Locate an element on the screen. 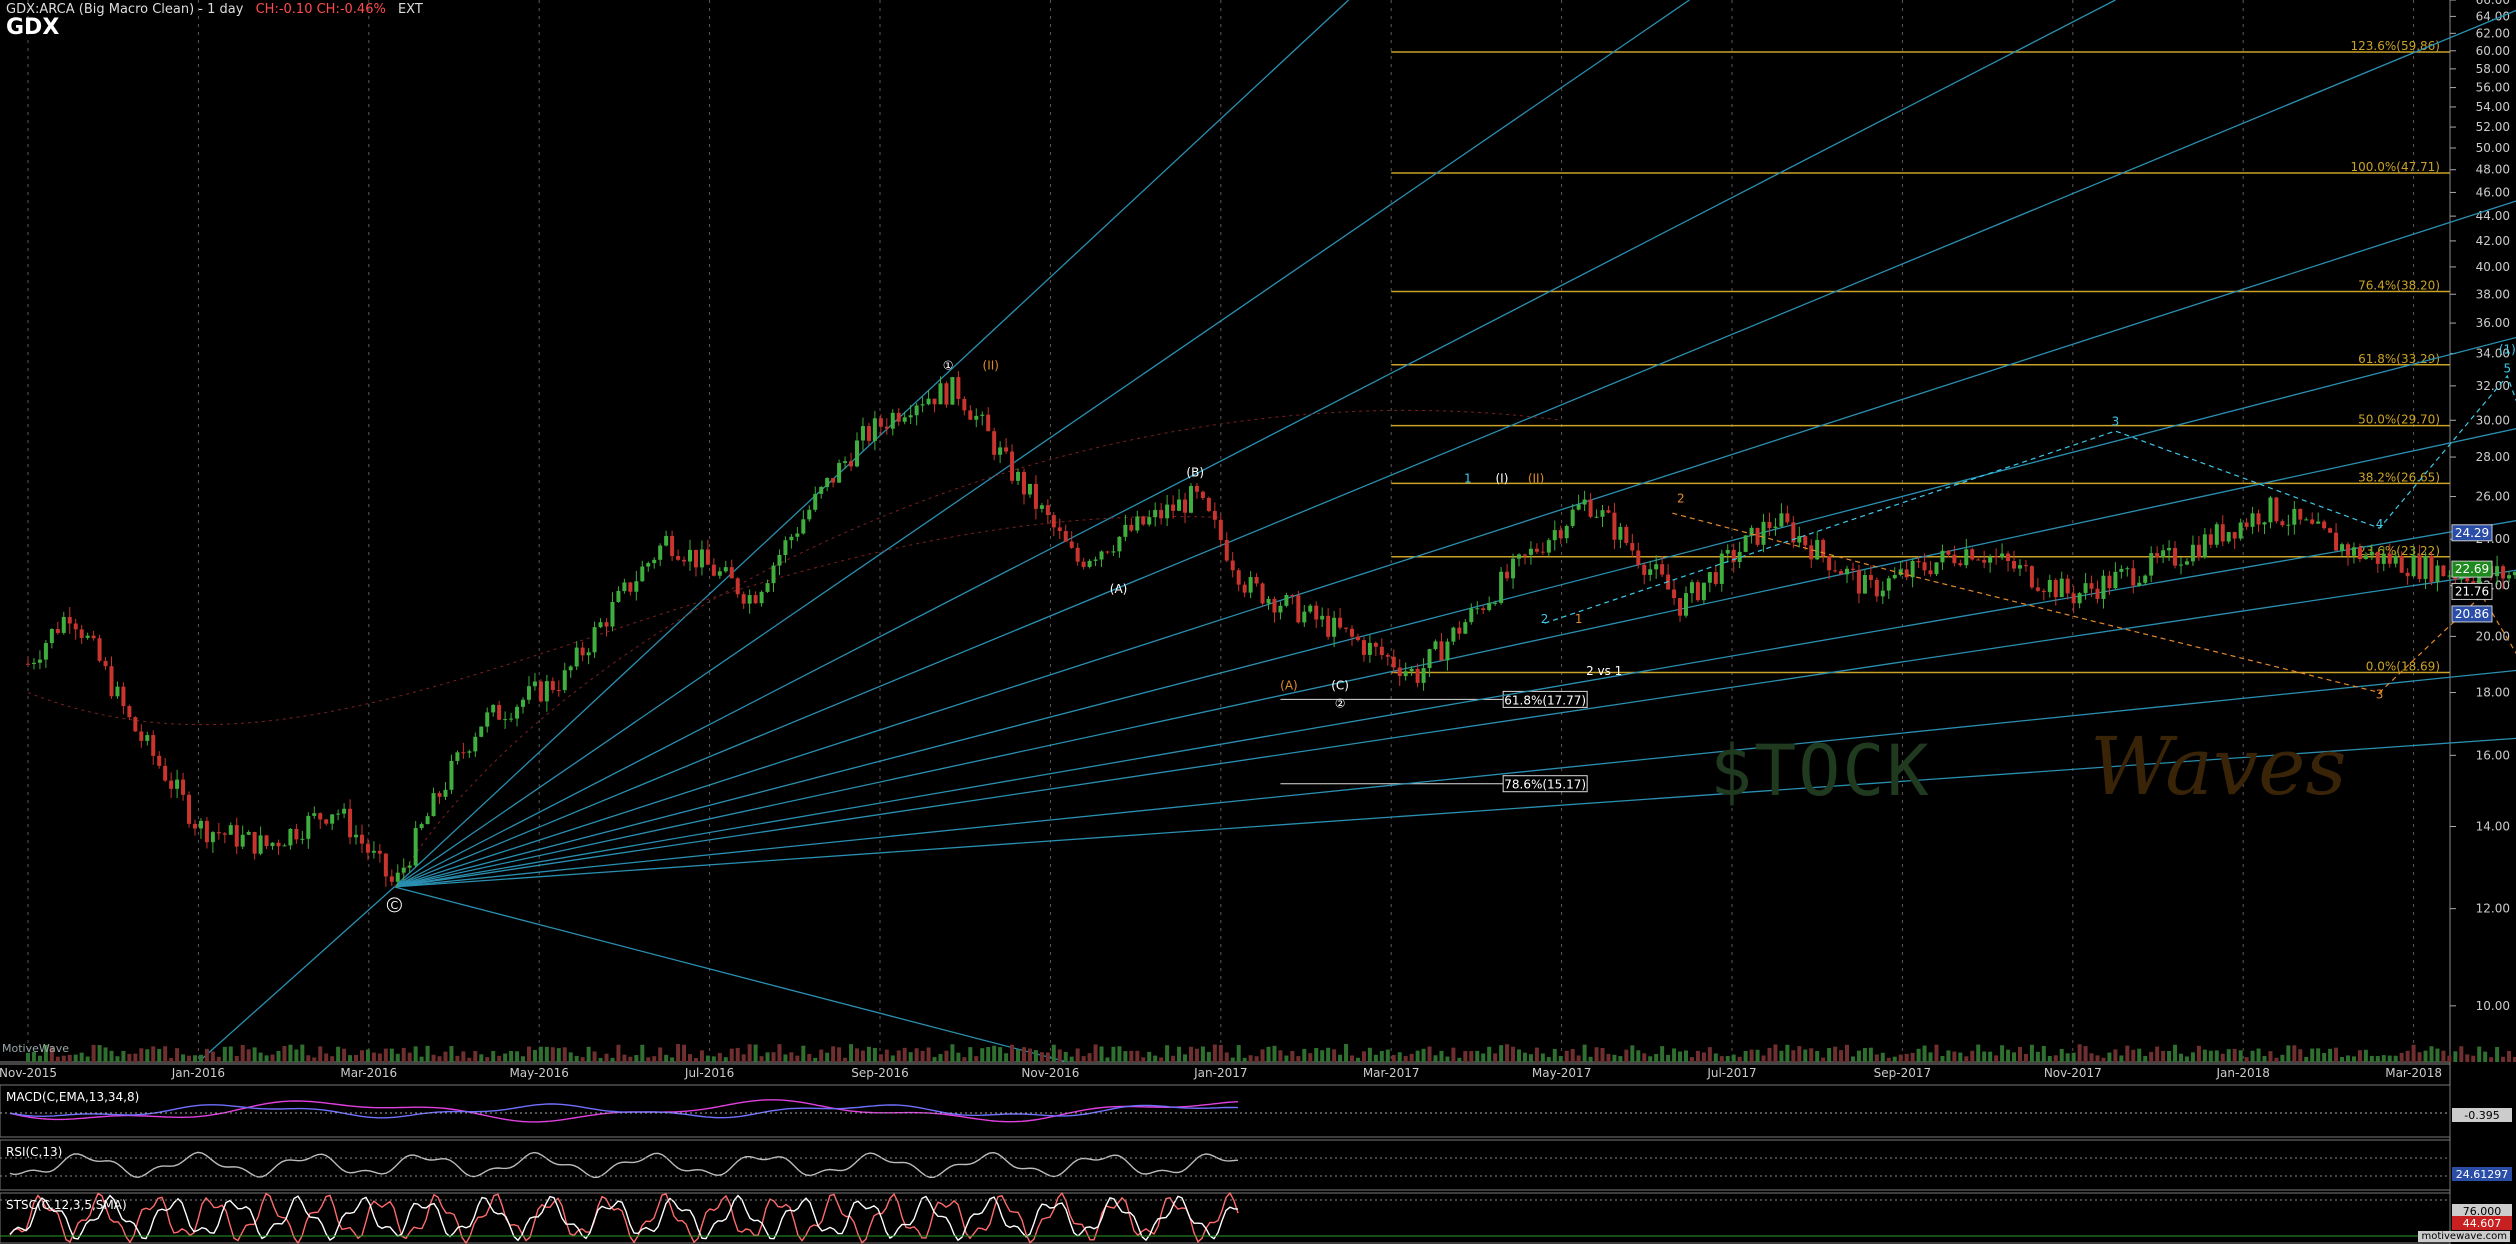 Image resolution: width=2516 pixels, height=1244 pixels. y-tick-label: 62.00 is located at coordinates (2493, 33).